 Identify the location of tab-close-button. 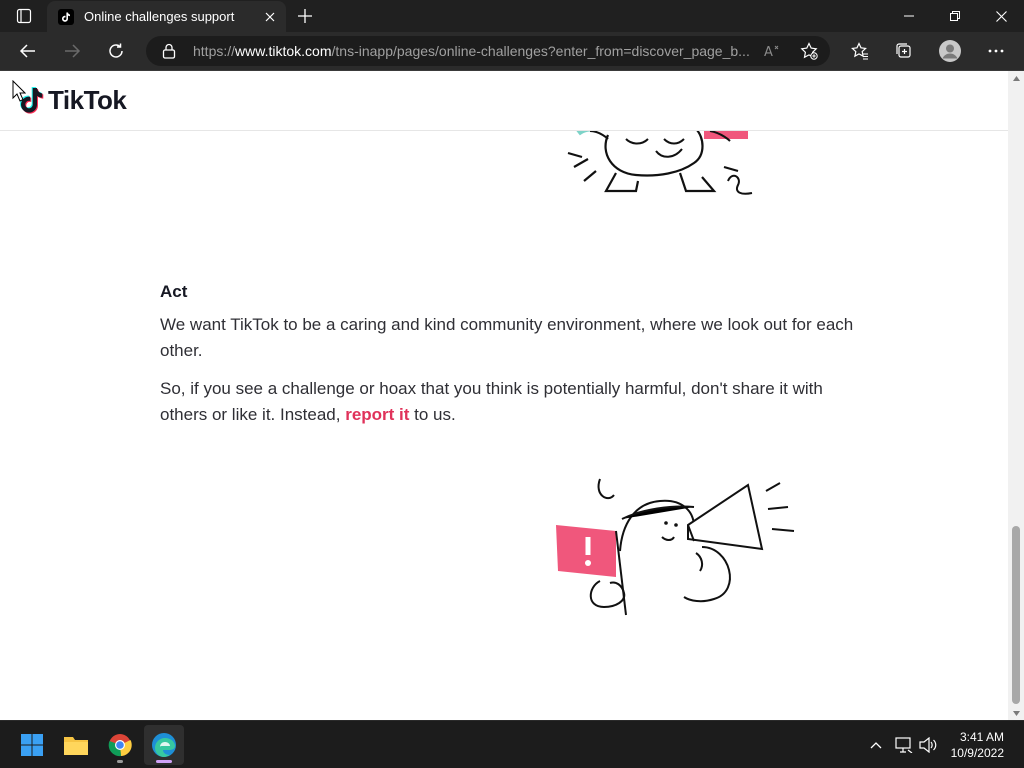
(270, 17).